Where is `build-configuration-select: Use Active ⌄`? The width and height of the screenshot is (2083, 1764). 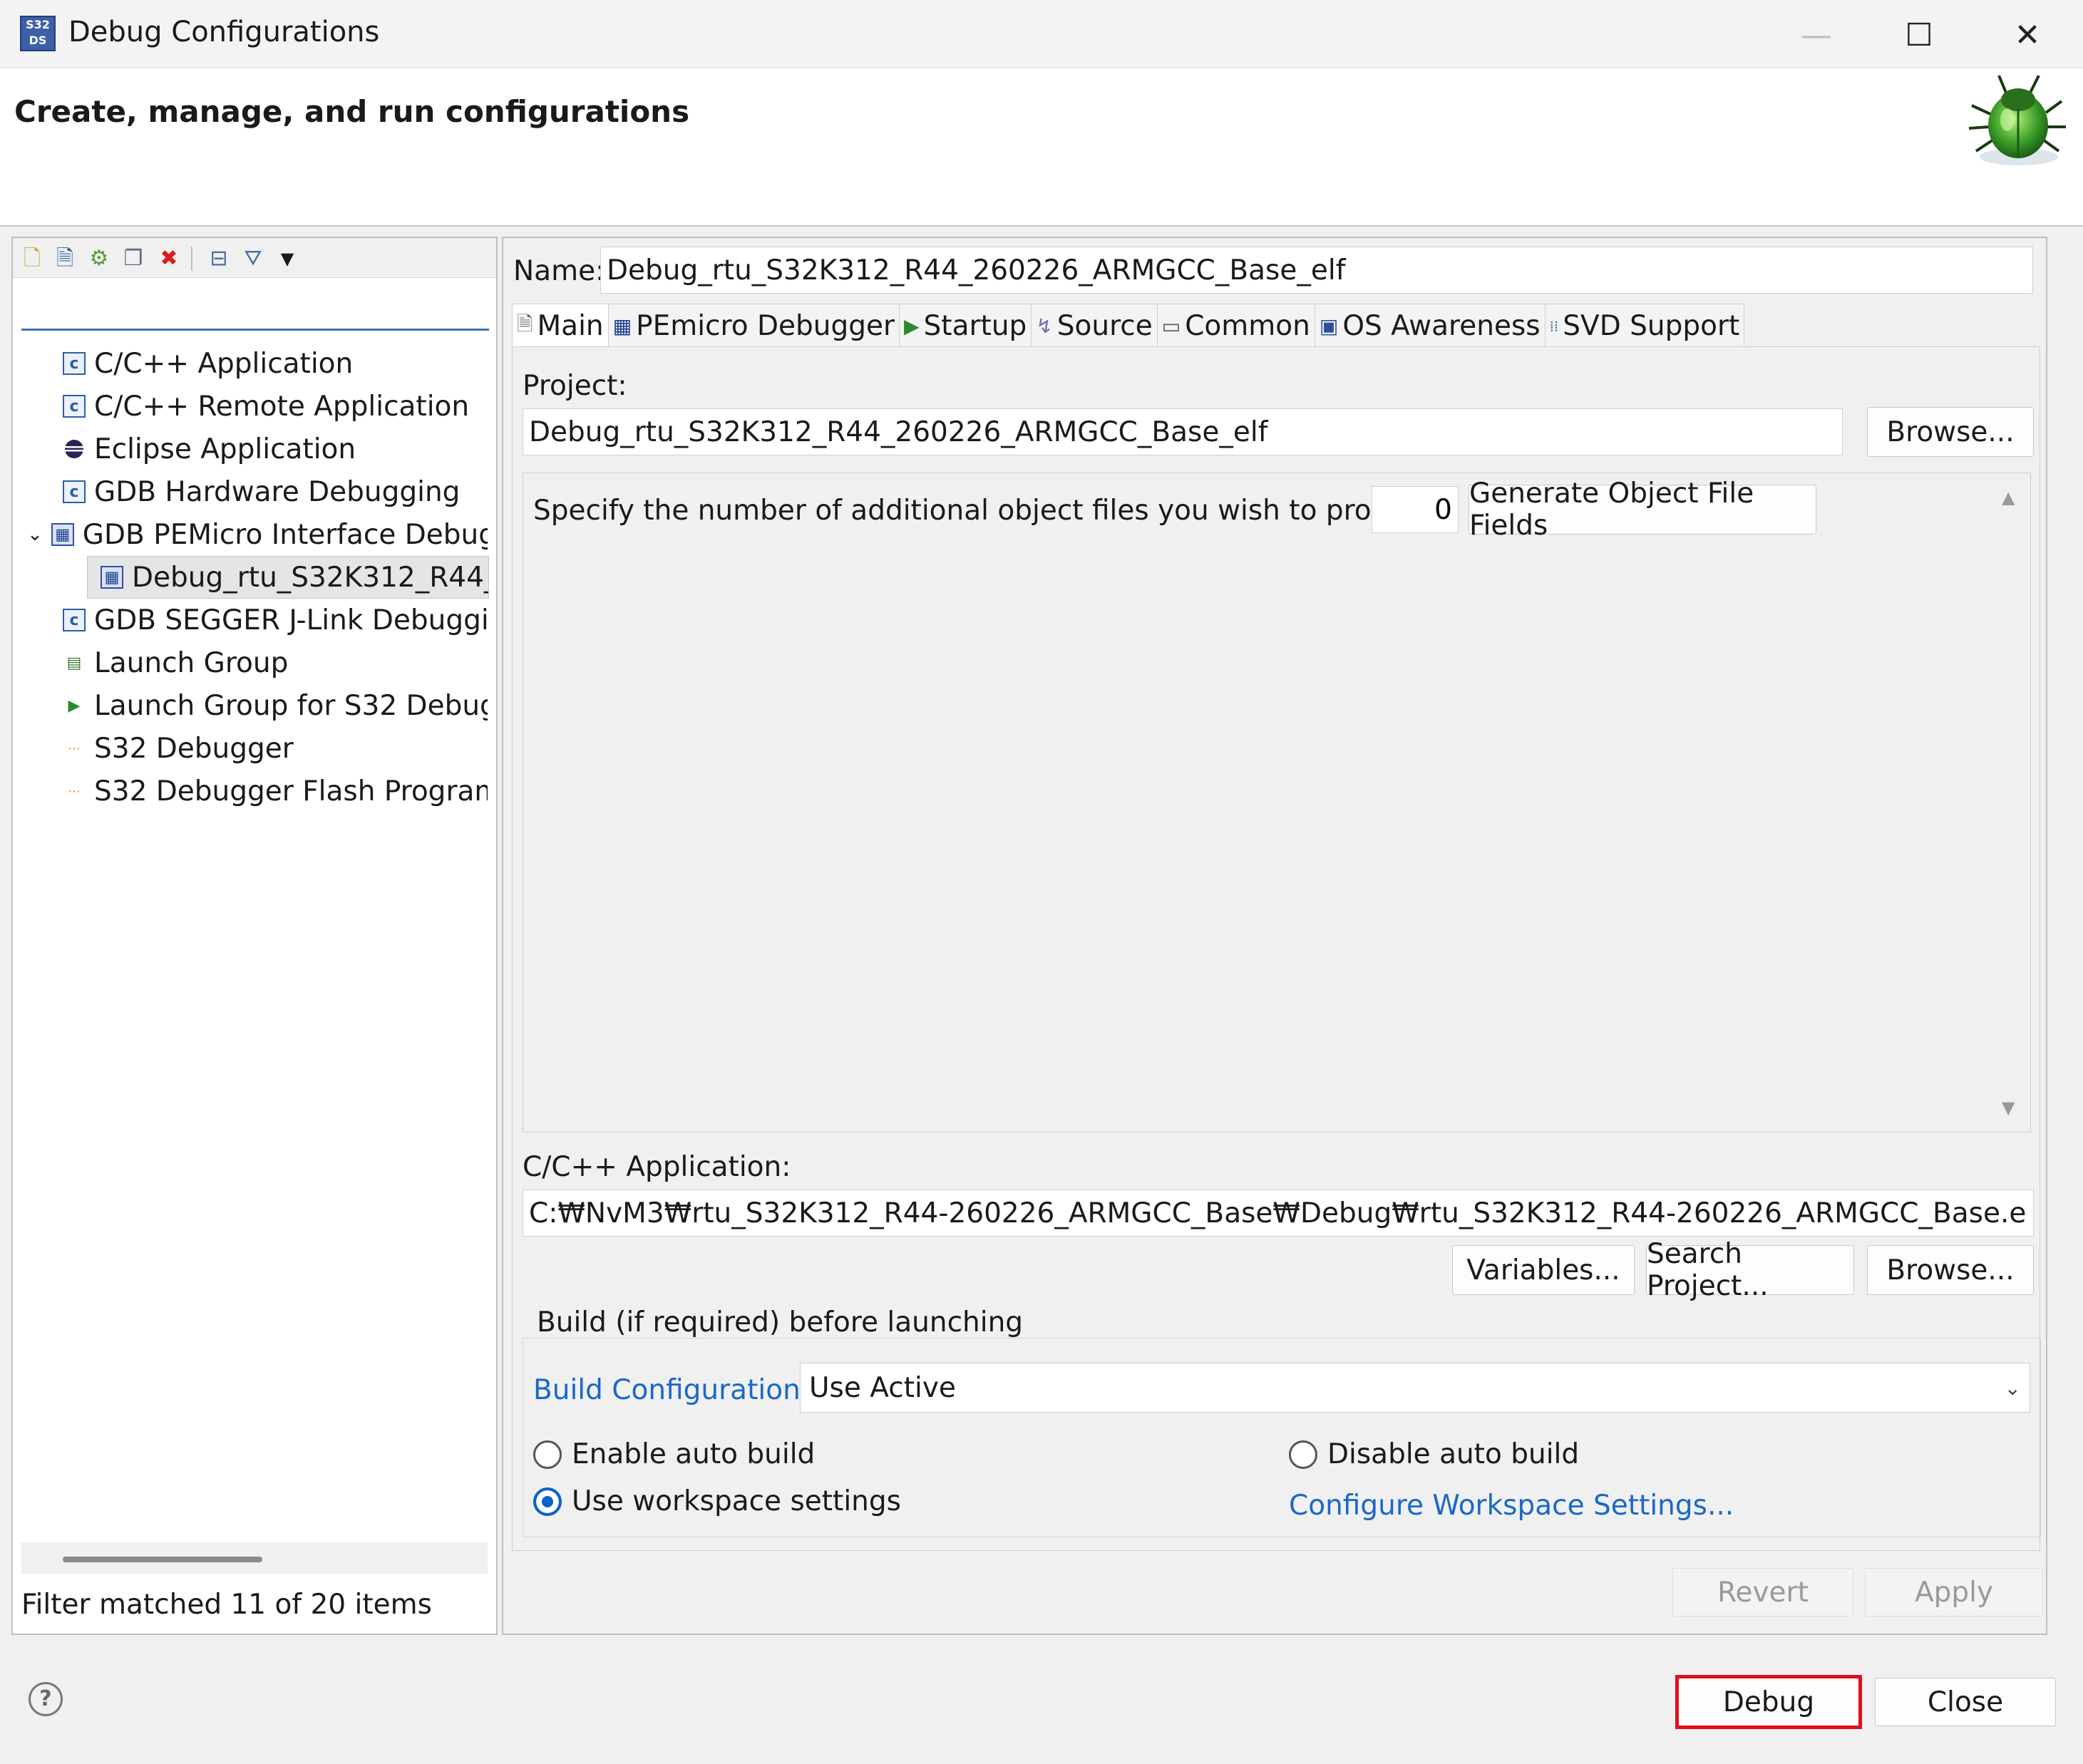 build-configuration-select: Use Active ⌄ is located at coordinates (1415, 1388).